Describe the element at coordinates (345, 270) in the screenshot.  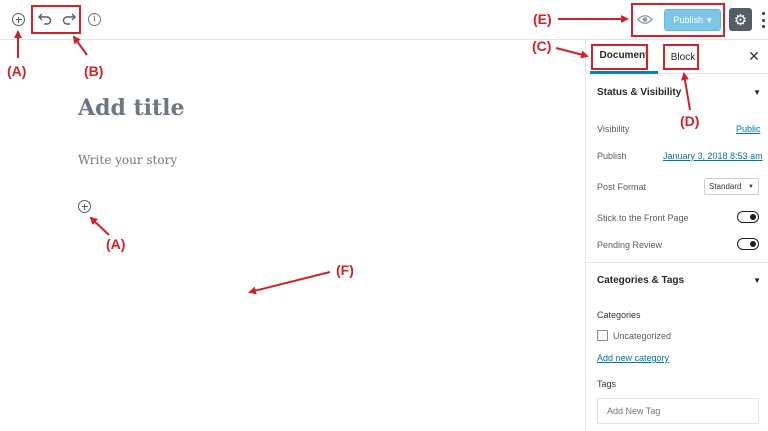
I see `annotation-label-f: (F)` at that location.